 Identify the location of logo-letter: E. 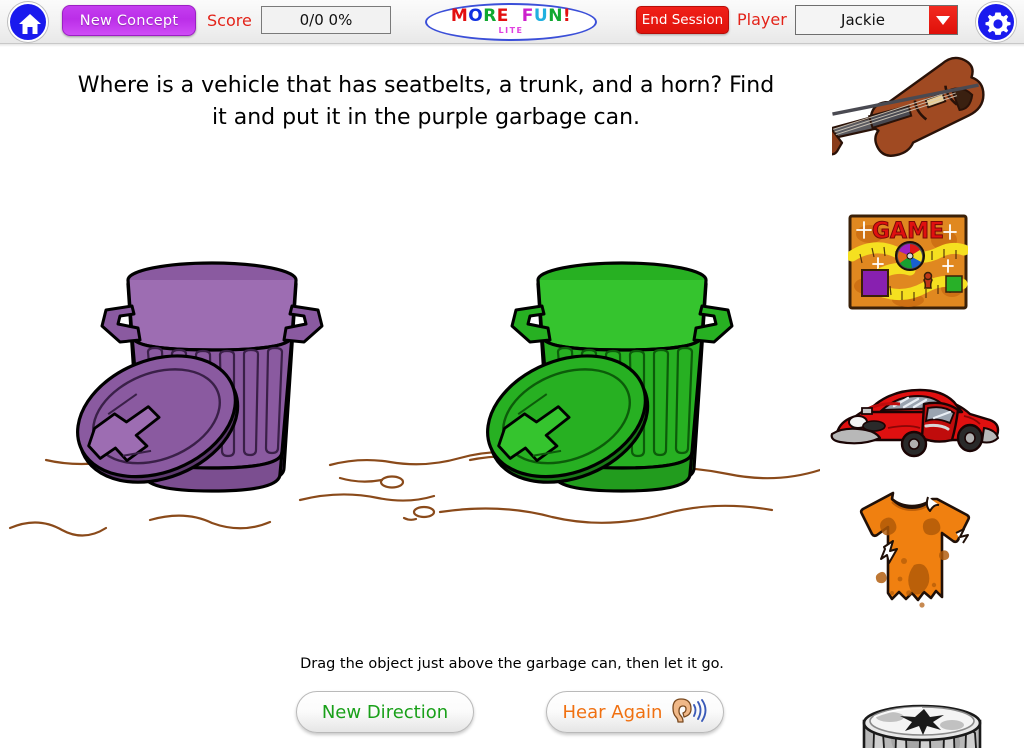
(502, 16).